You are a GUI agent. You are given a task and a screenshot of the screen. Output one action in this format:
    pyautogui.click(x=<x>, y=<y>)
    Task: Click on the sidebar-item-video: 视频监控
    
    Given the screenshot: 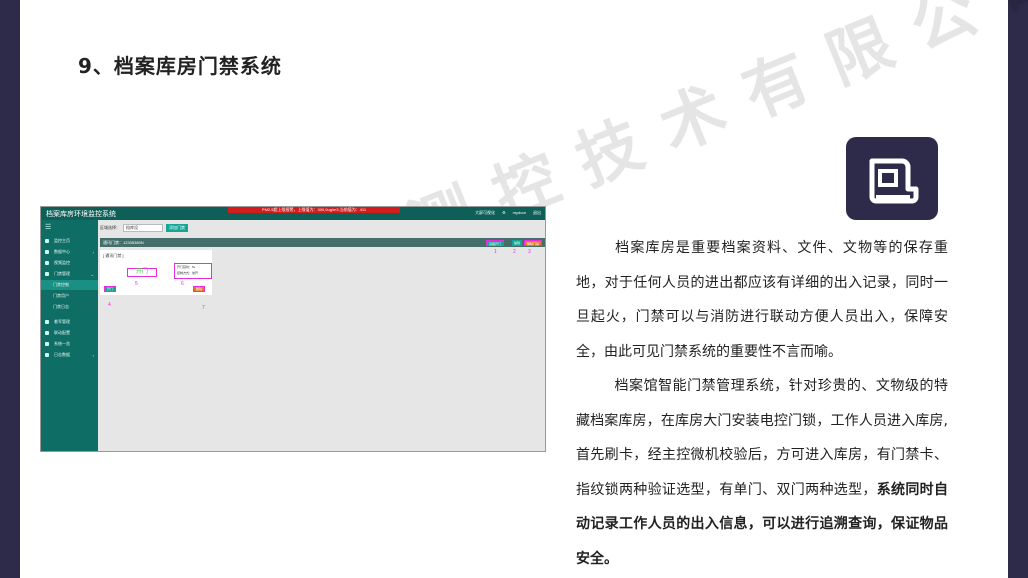 What is the action you would take?
    pyautogui.click(x=69, y=263)
    